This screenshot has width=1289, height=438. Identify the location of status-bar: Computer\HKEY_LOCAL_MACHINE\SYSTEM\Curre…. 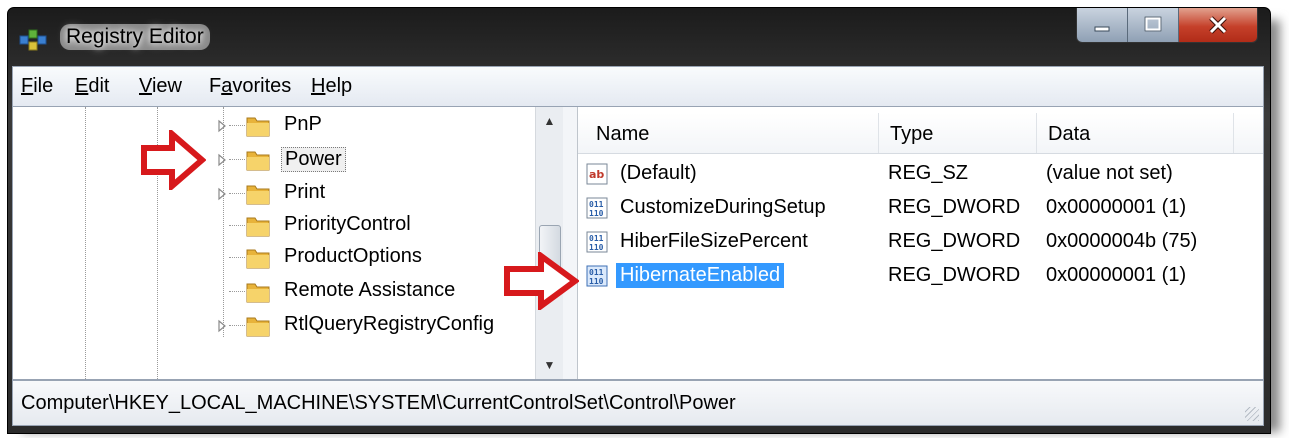
(638, 403).